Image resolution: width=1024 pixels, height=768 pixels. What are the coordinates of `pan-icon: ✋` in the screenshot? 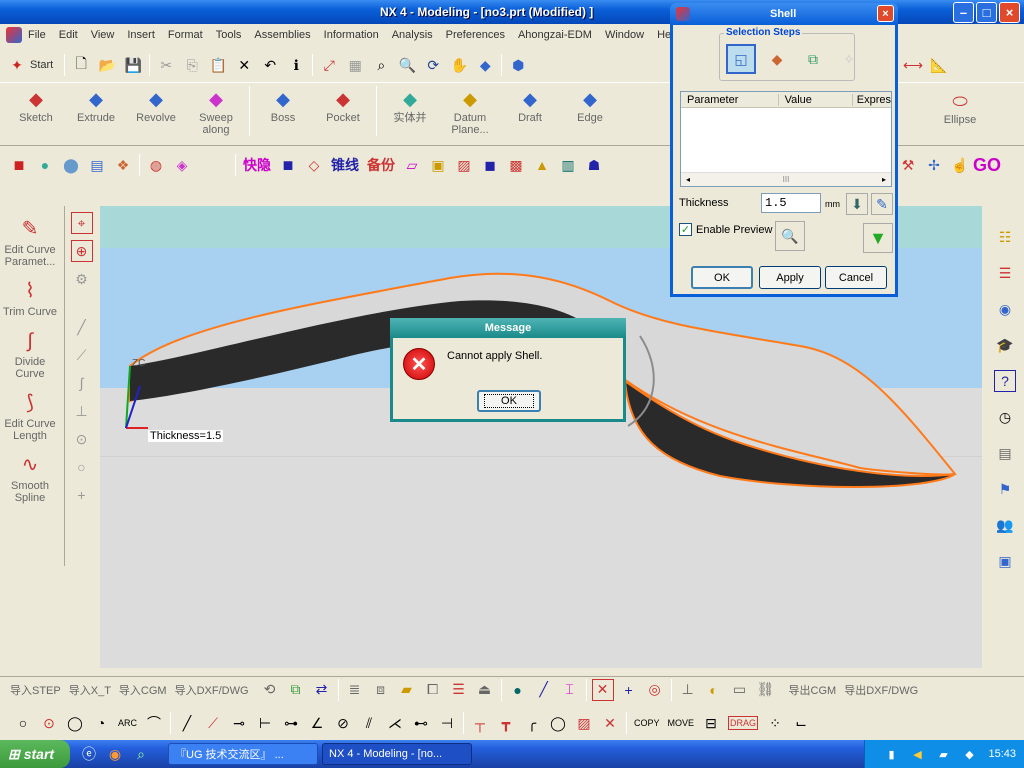 It's located at (459, 65).